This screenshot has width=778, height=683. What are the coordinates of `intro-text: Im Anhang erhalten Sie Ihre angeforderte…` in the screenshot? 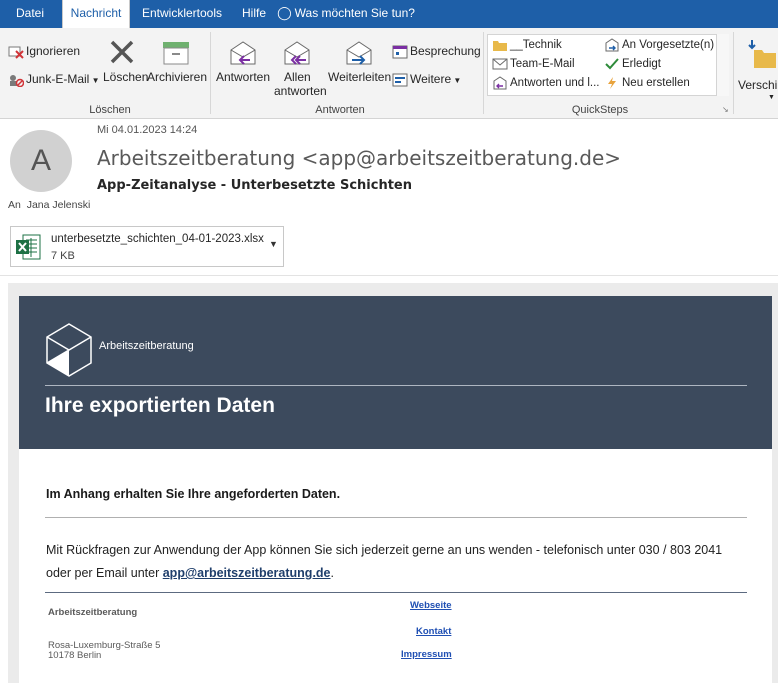 It's located at (193, 494).